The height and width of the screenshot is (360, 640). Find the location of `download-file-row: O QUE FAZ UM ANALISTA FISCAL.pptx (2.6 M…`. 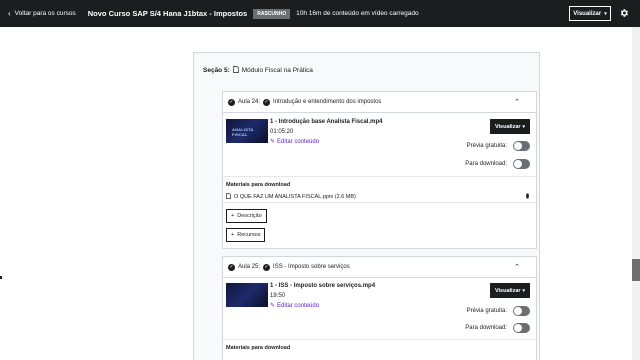

download-file-row: O QUE FAZ UM ANALISTA FISCAL.pptx (2.6 M… is located at coordinates (378, 197).